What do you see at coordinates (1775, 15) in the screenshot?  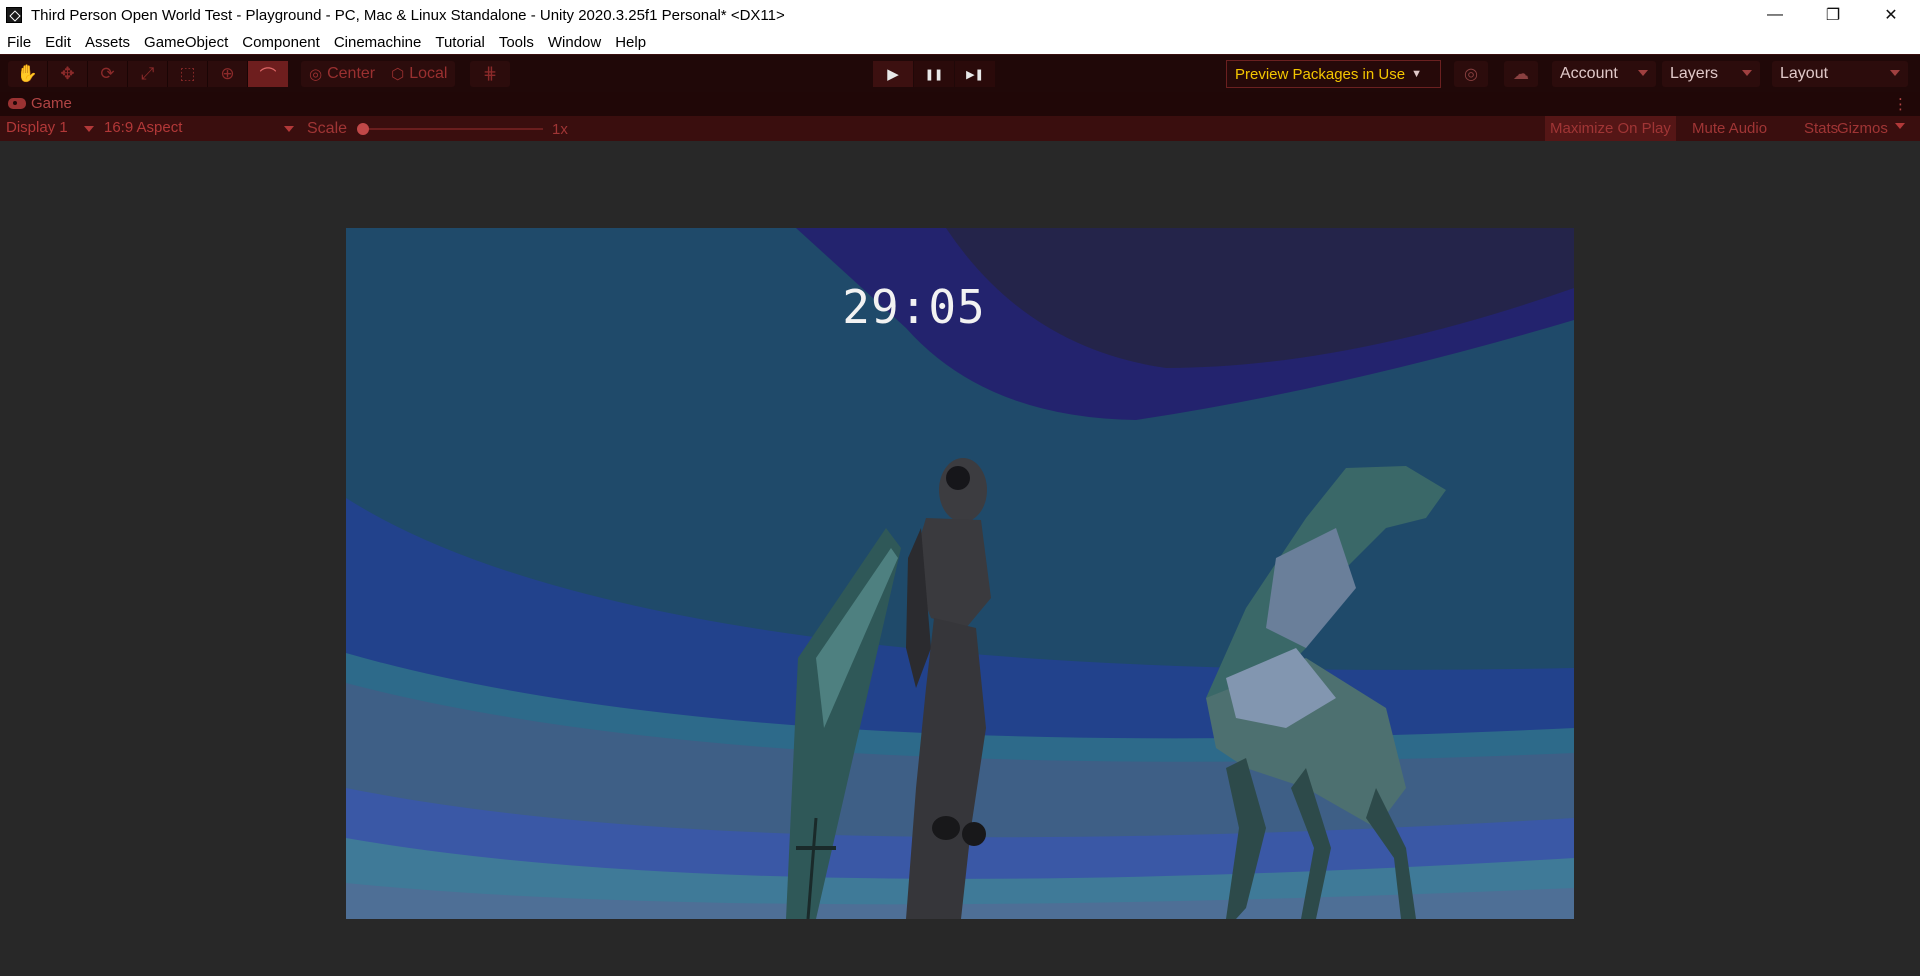 I see `minimize-button: —` at bounding box center [1775, 15].